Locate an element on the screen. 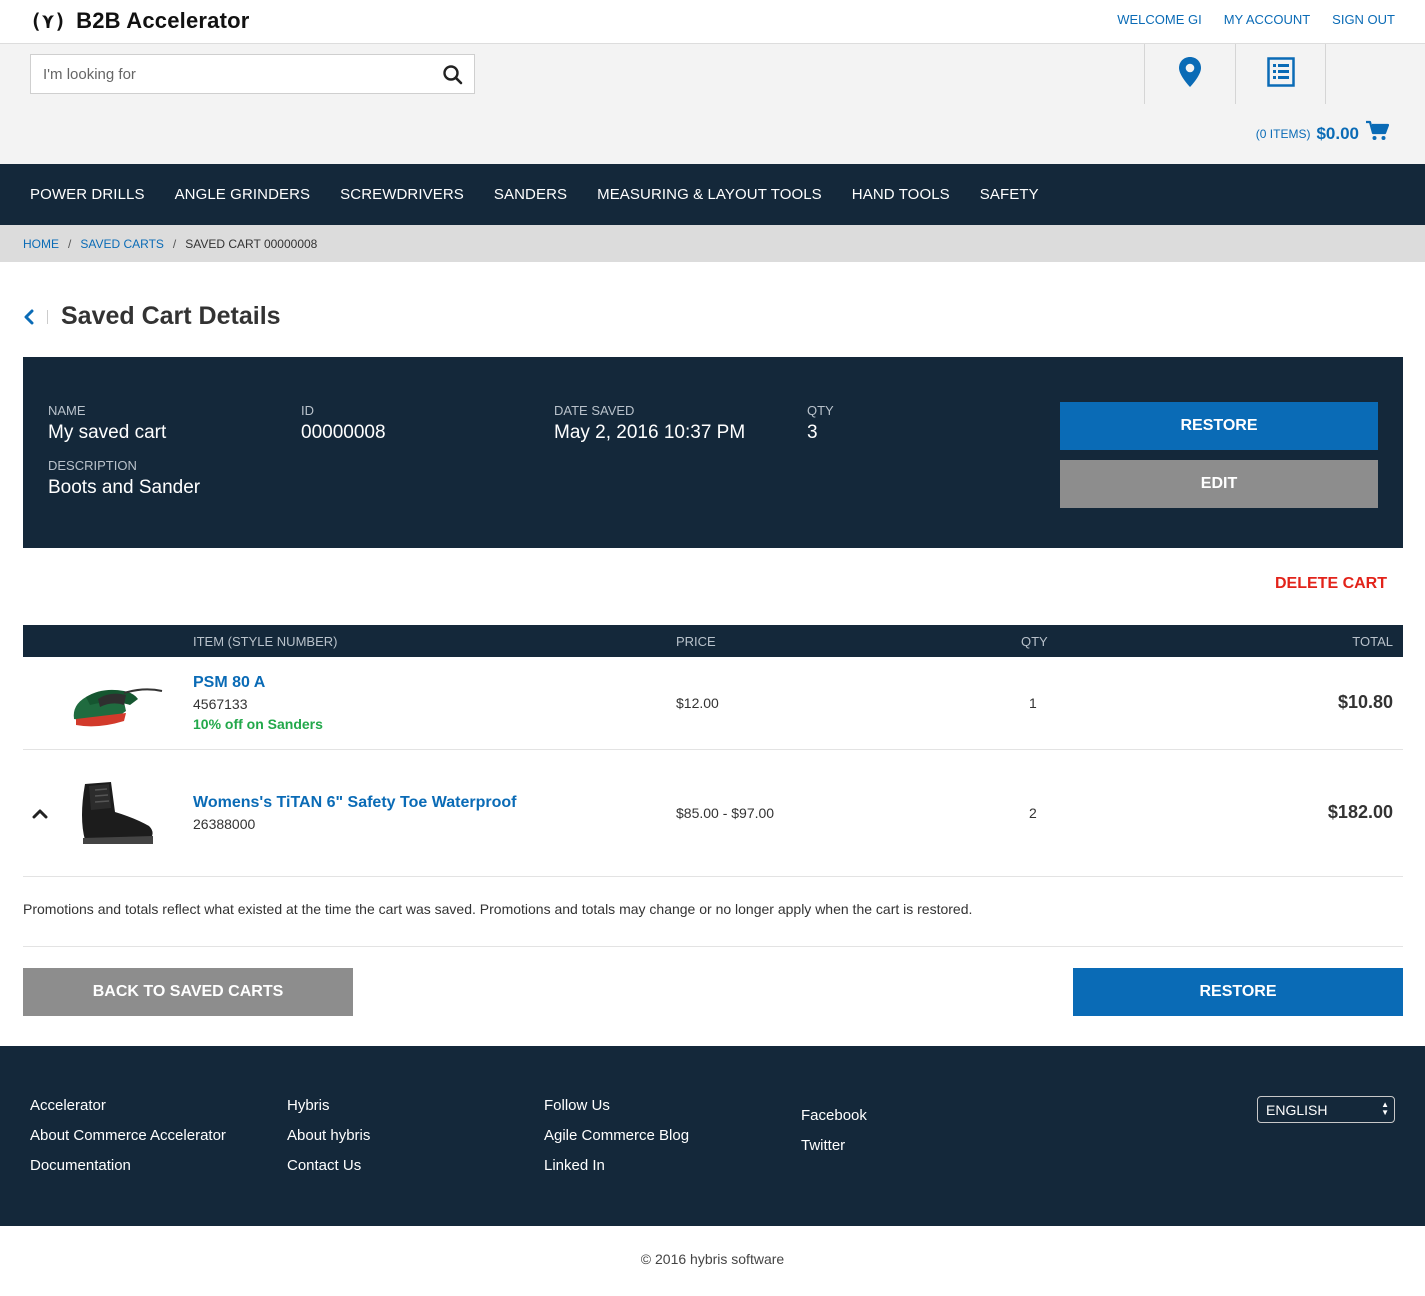  sander-product-image is located at coordinates (117, 705).